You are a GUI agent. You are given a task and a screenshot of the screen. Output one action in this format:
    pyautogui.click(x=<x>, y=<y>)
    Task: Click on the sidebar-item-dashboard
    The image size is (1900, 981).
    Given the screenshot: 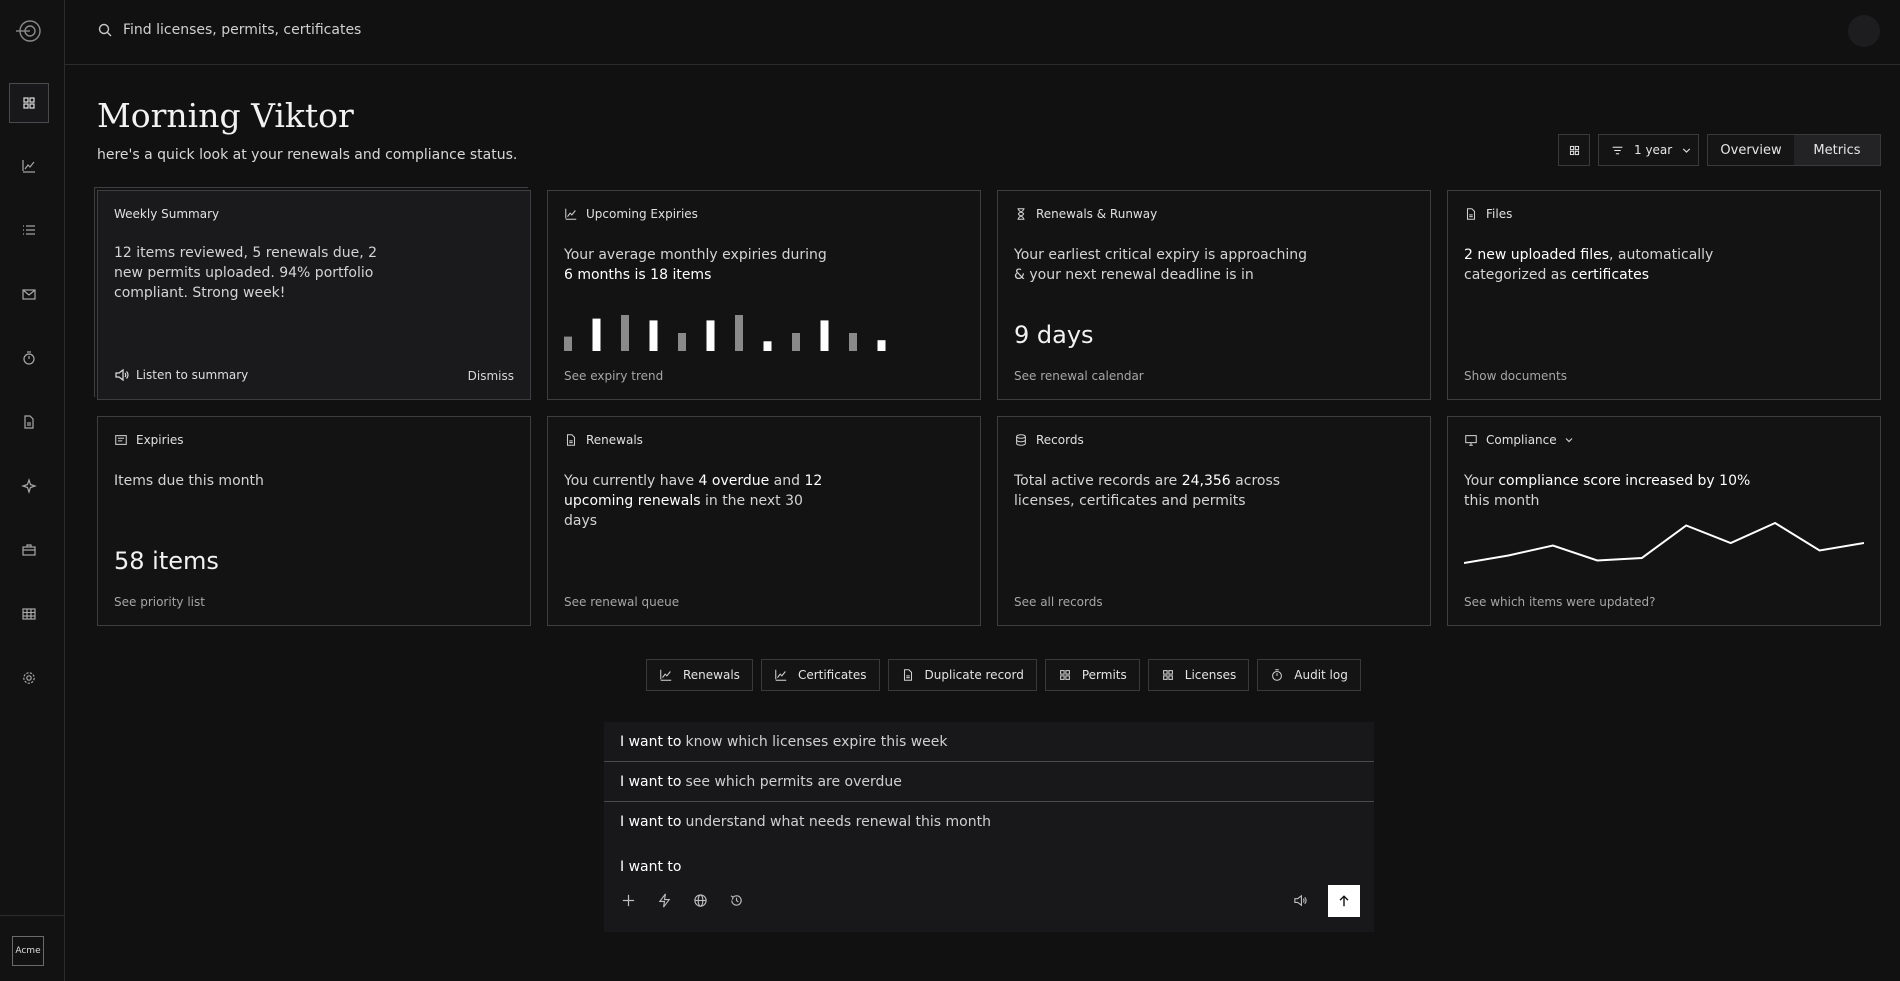 What is the action you would take?
    pyautogui.click(x=29, y=103)
    